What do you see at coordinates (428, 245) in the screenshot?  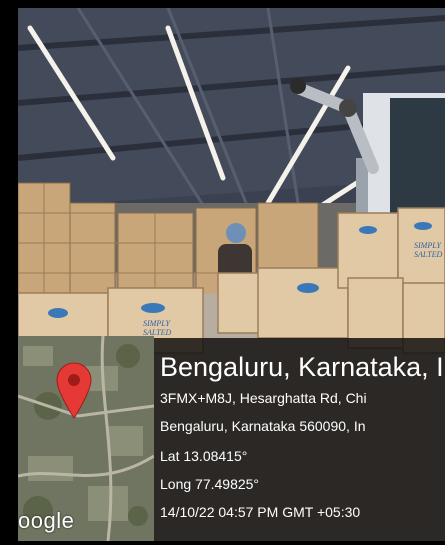 I see `carton-label-line1-right: SIMPLY` at bounding box center [428, 245].